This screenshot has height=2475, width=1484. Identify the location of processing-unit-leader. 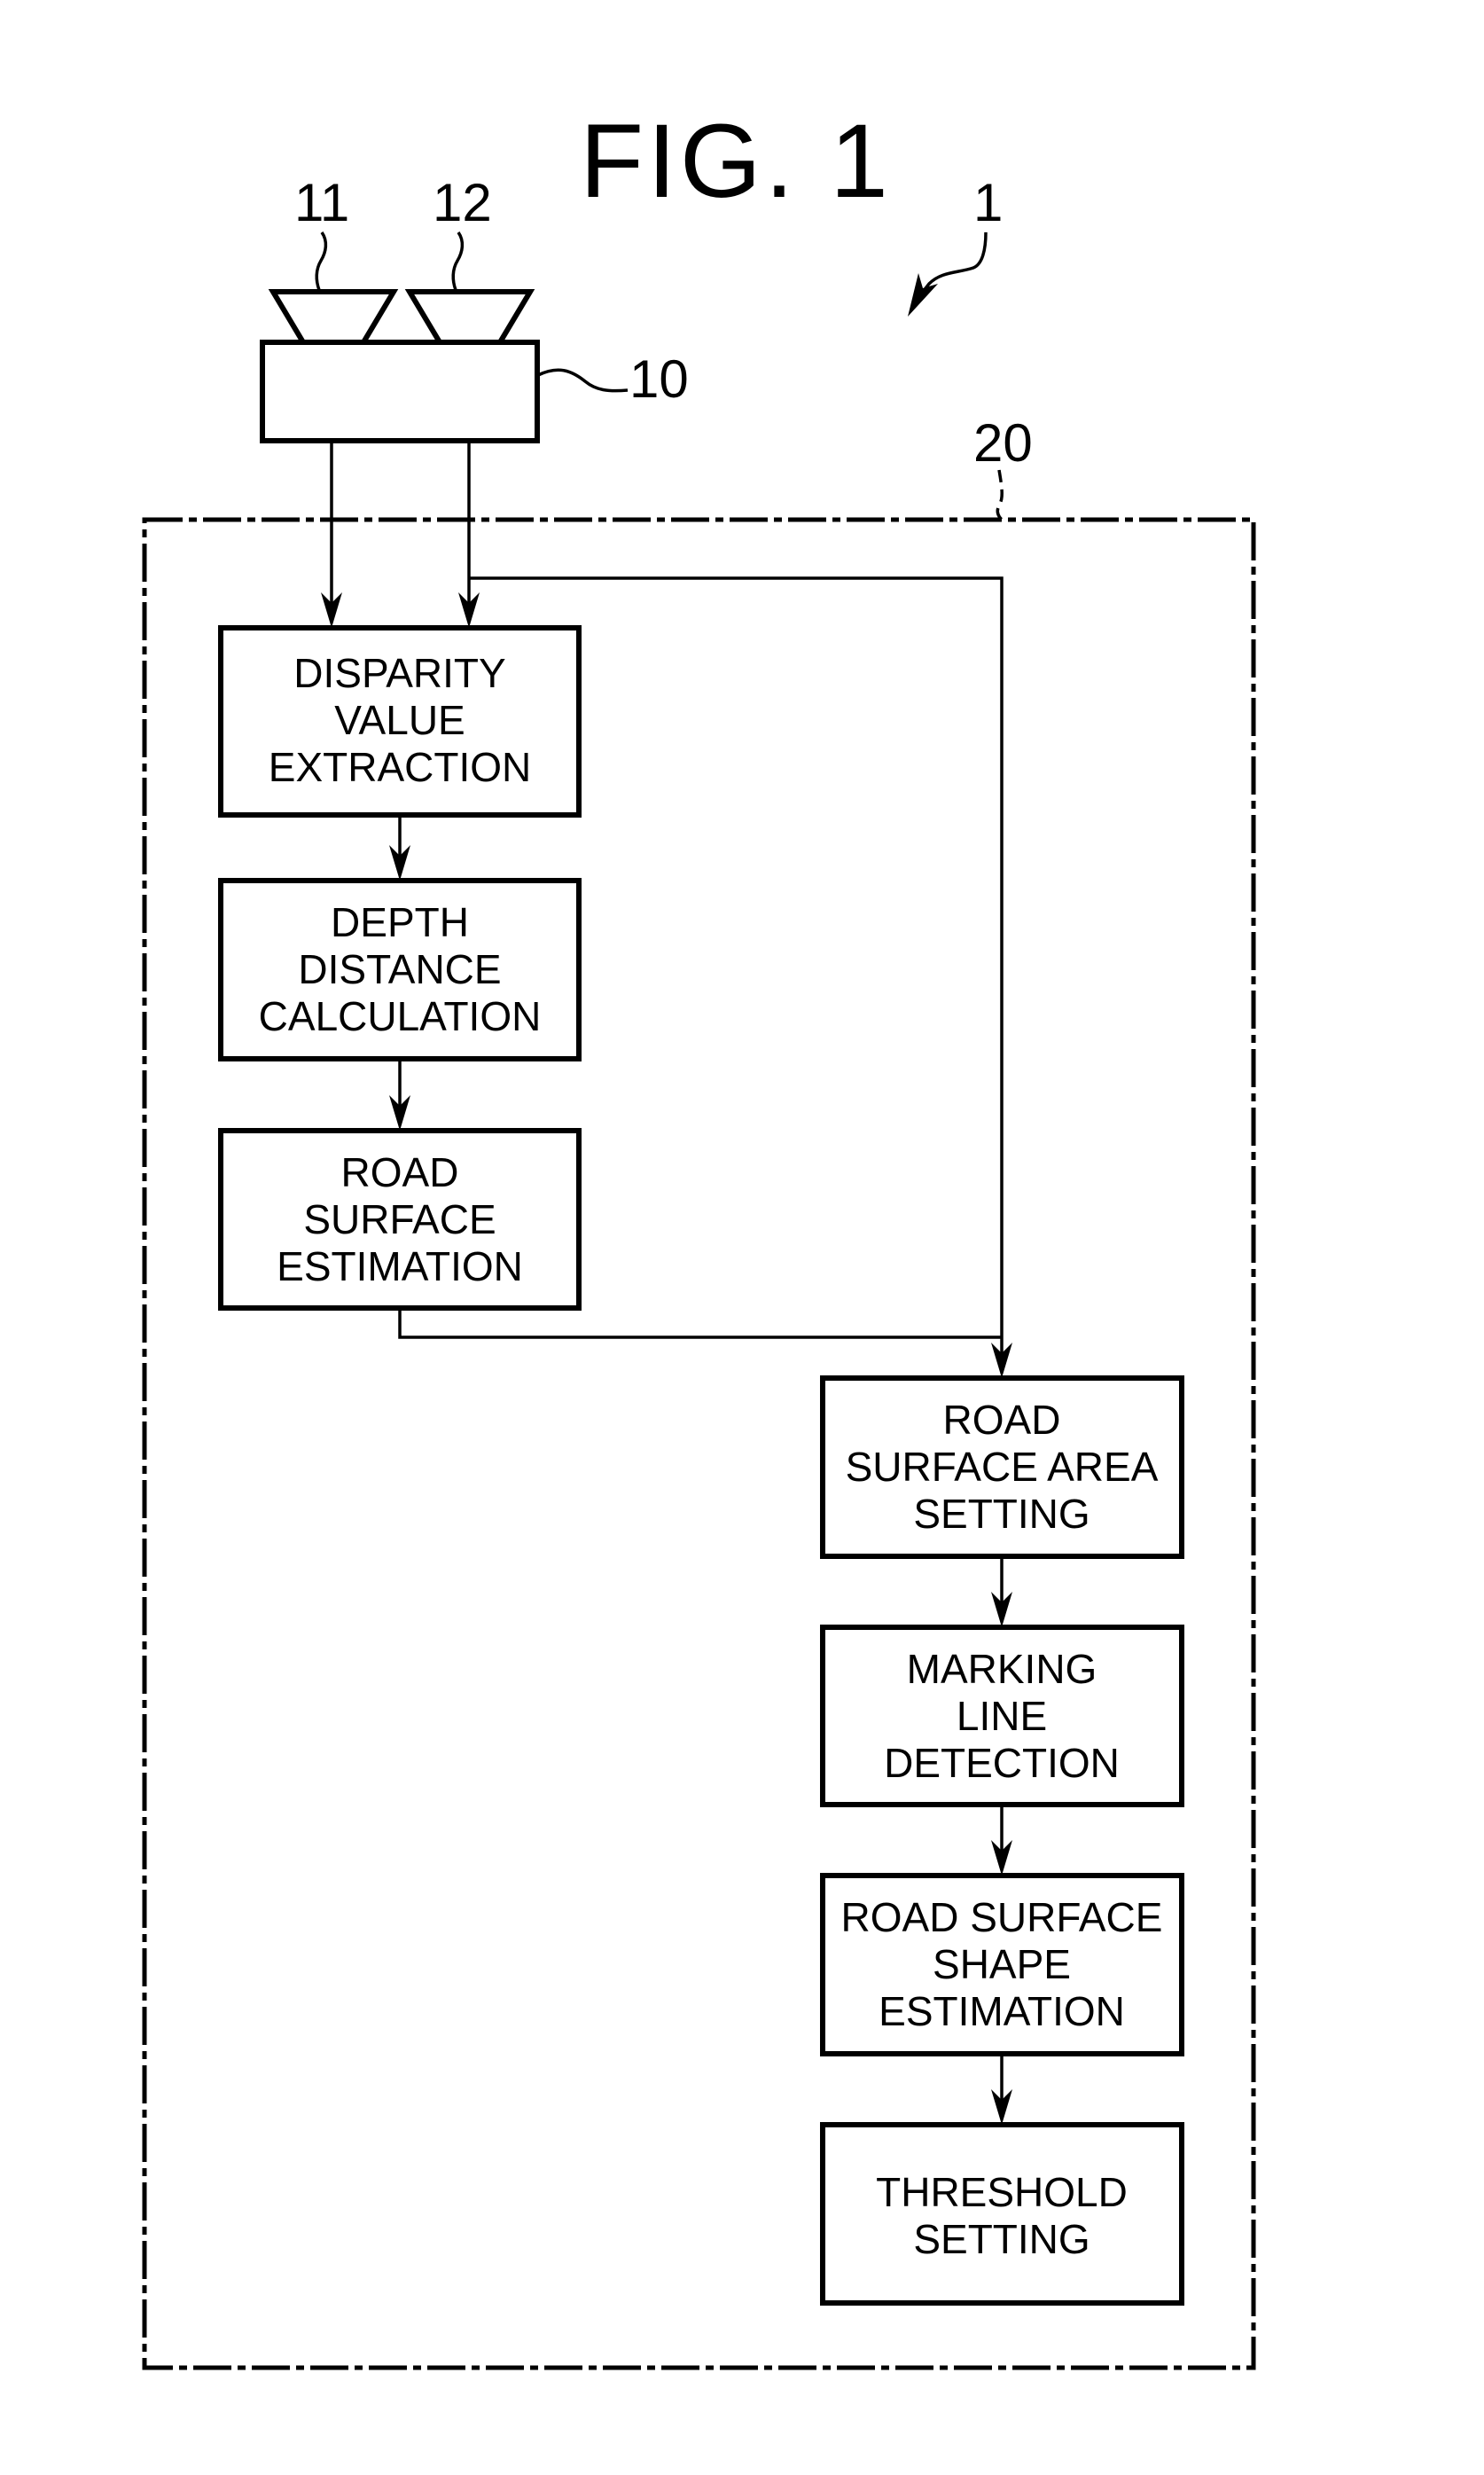
(1000, 495).